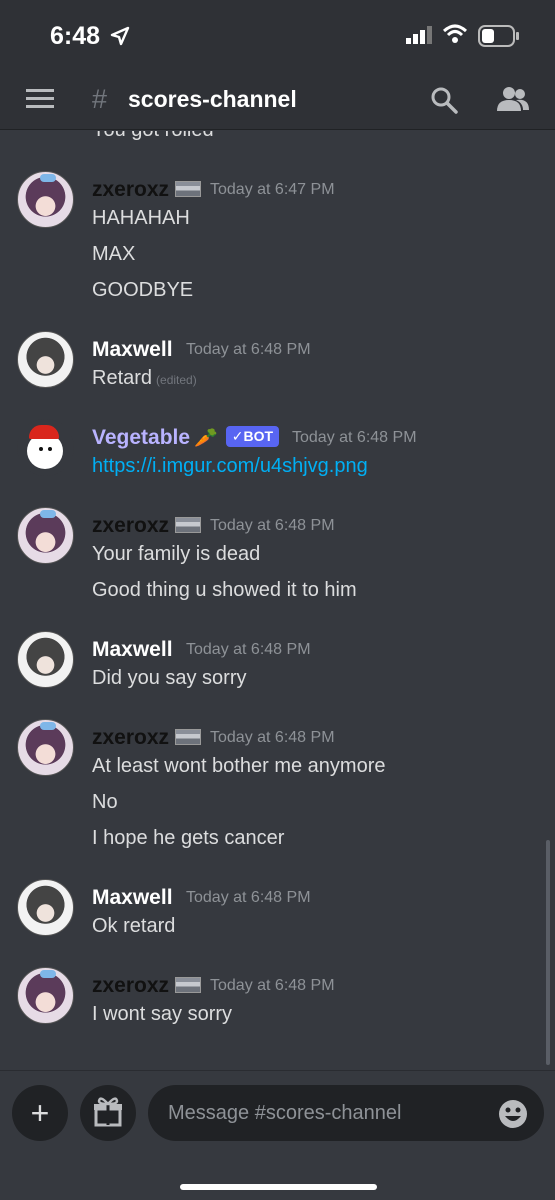 This screenshot has width=555, height=1200. I want to click on message-line: I hope he gets cancer, so click(188, 838).